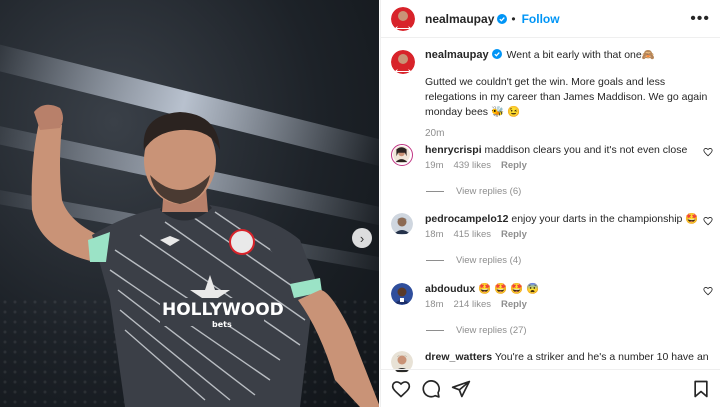 Image resolution: width=720 pixels, height=407 pixels. I want to click on jersey-sponsor-text: HOLLYWOOD, so click(223, 310).